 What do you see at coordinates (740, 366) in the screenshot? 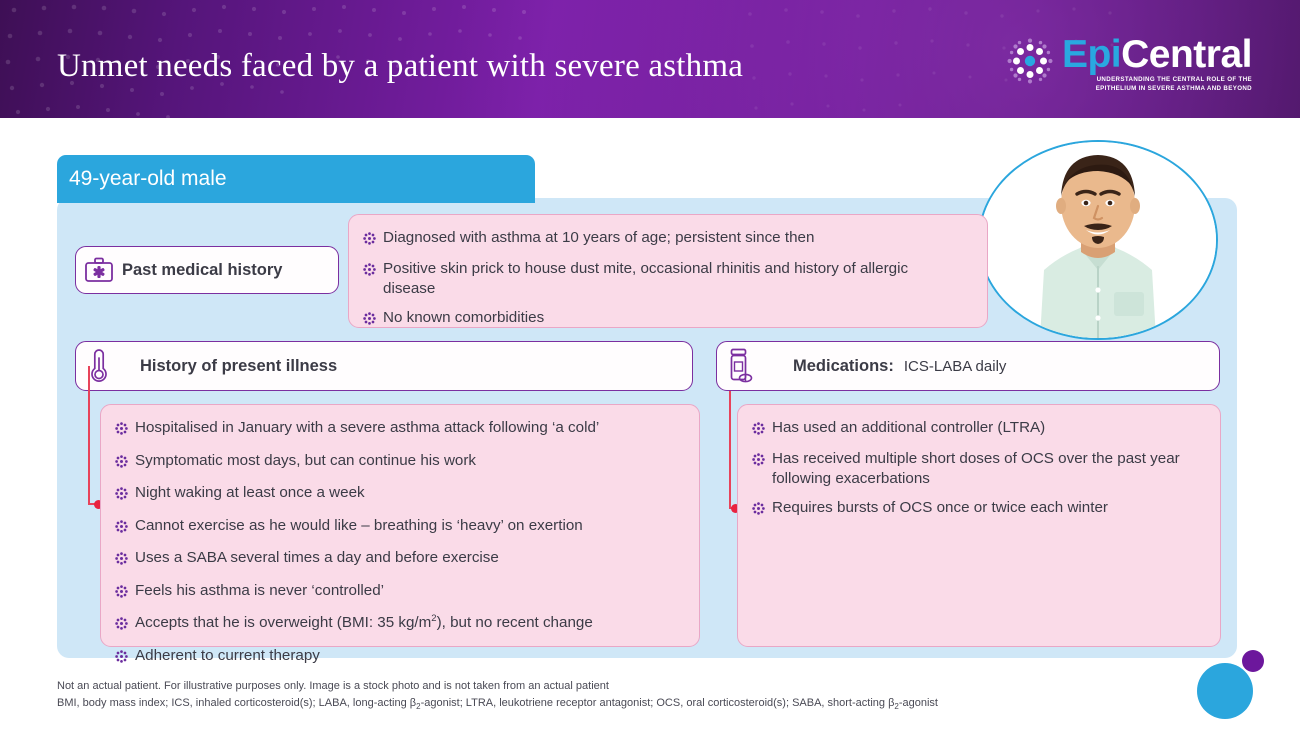
I see `pill-bottle-icon` at bounding box center [740, 366].